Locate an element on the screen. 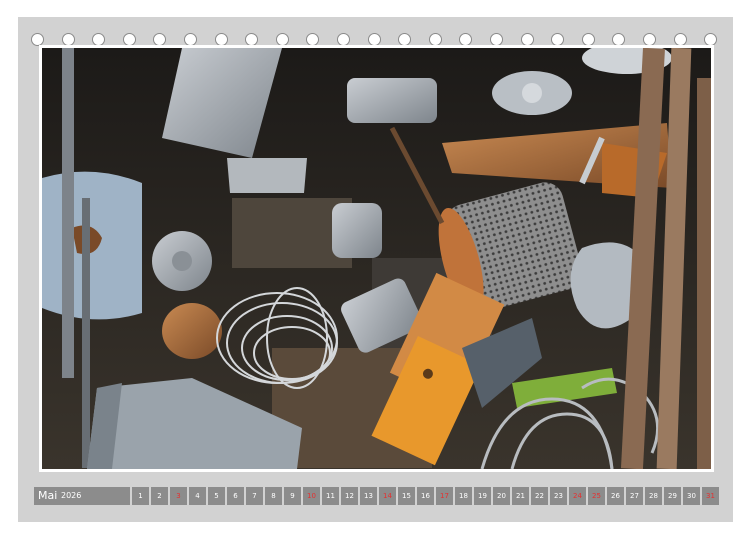 Image resolution: width=750 pixels, height=539 pixels. day-cell: 17 is located at coordinates (444, 496).